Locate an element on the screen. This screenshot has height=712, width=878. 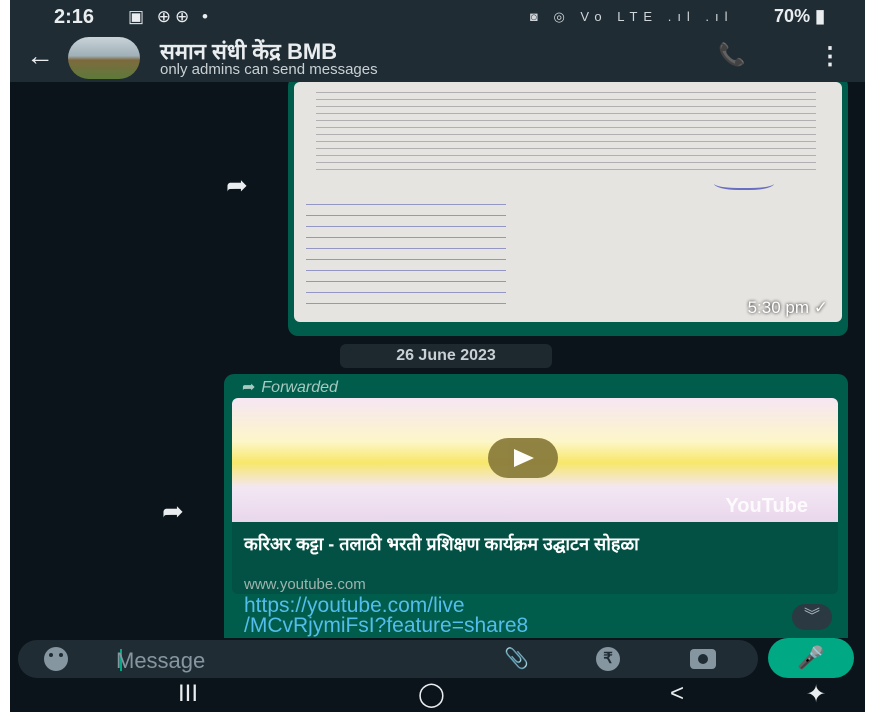
back-arrow-icon: ← is located at coordinates (40, 56).